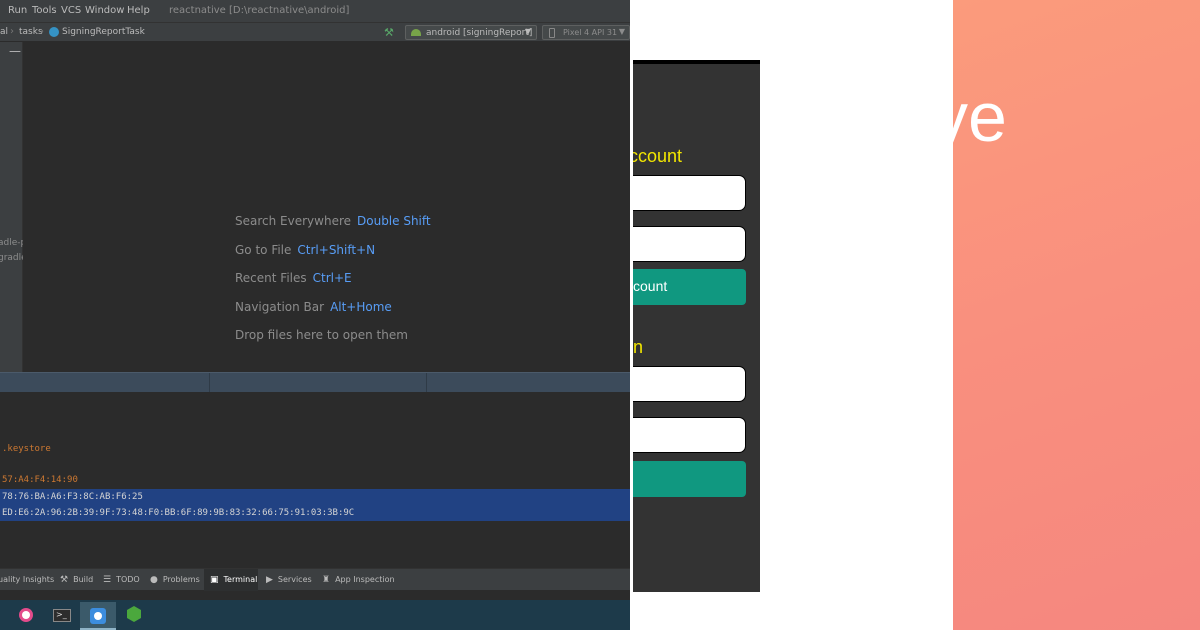 The width and height of the screenshot is (1200, 630). Describe the element at coordinates (394, 221) in the screenshot. I see `hint-shortcut: Double Shift` at that location.